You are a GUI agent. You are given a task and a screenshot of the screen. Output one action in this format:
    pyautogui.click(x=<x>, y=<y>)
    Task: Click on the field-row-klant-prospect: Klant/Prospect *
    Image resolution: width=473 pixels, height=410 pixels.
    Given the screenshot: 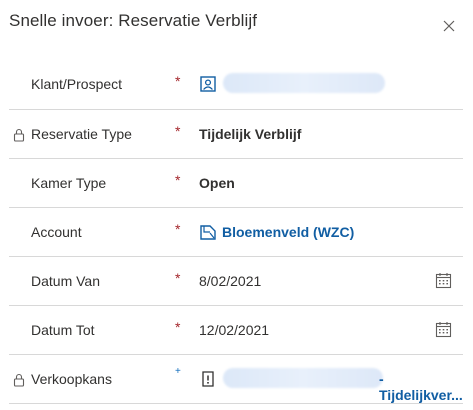 What is the action you would take?
    pyautogui.click(x=236, y=85)
    